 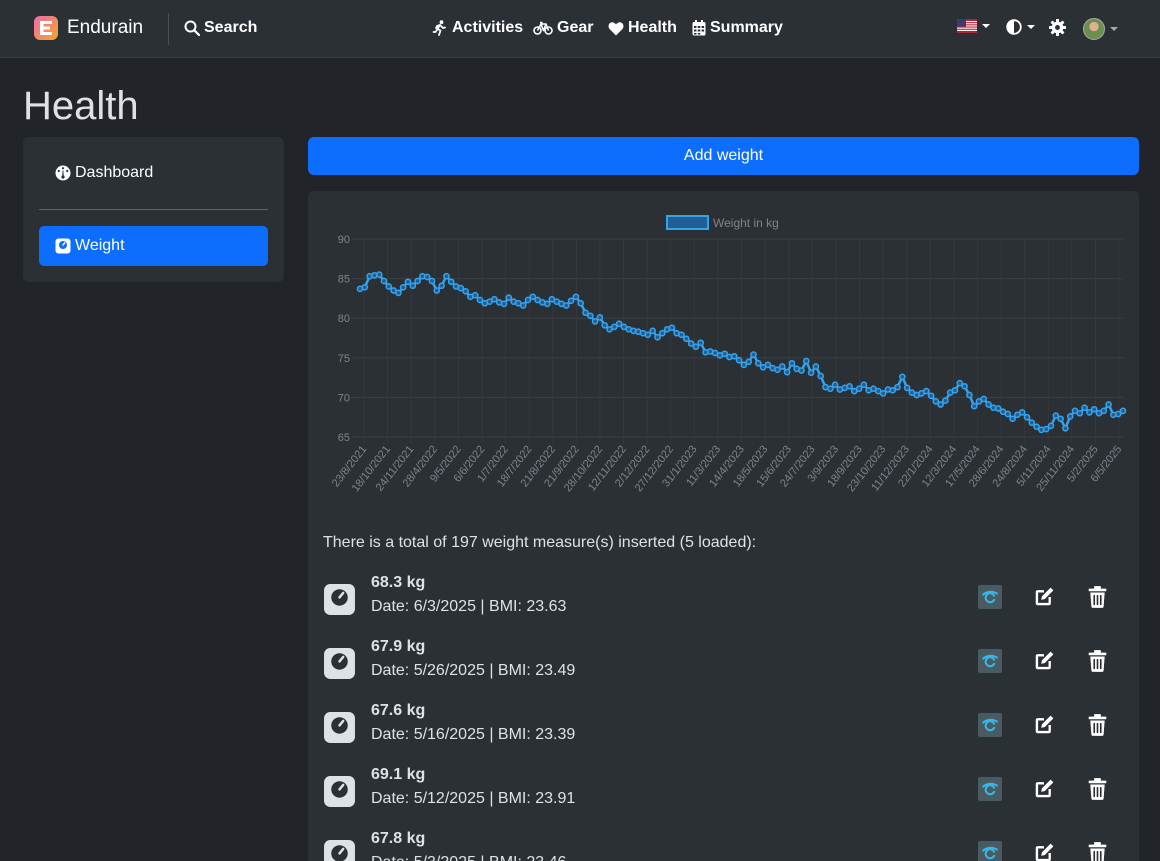 I want to click on sidebar-divider, so click(x=153, y=209).